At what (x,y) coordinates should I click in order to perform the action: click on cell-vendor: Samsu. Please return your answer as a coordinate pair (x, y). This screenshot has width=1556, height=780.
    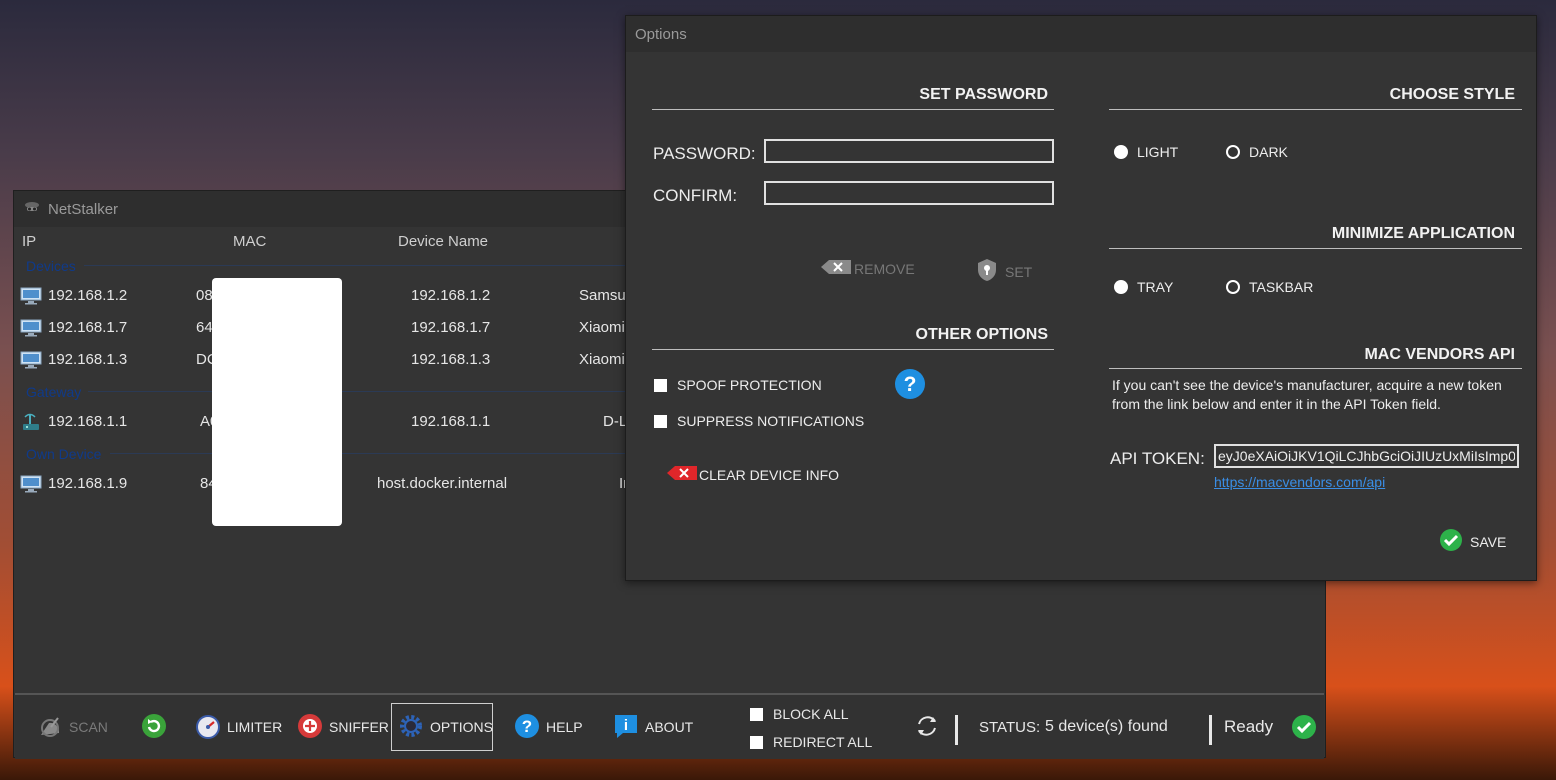
    Looking at the image, I should click on (602, 295).